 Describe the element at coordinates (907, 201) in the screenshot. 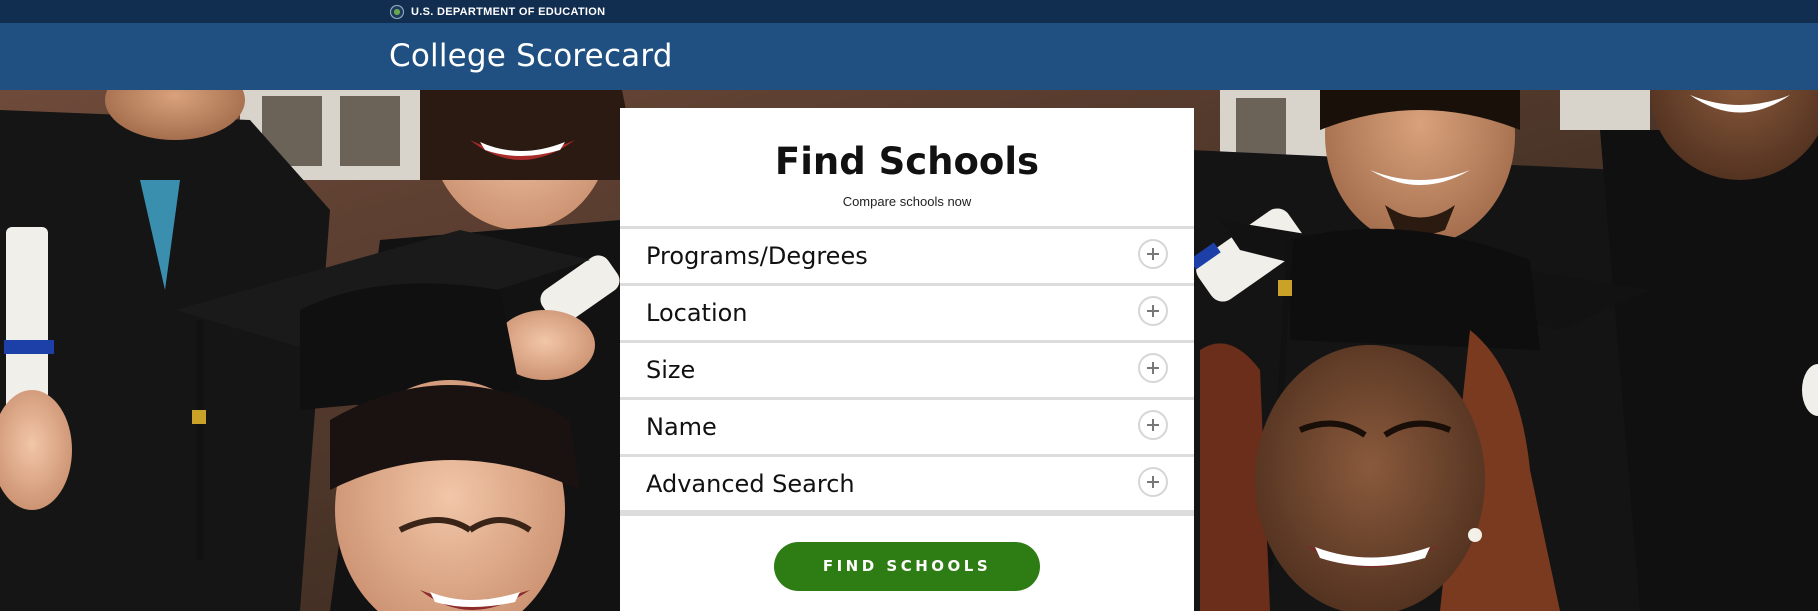

I see `panel-subtitle: Compare schools now` at that location.